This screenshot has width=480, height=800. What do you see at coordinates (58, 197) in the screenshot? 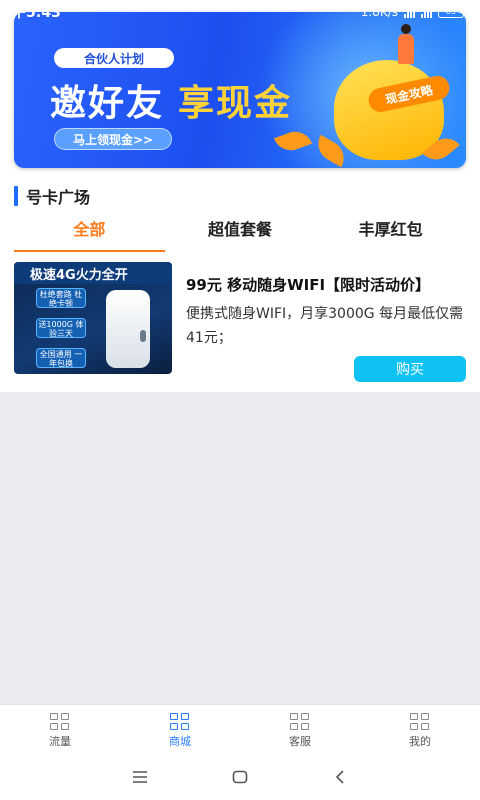
I see `section-title: 号卡广场` at bounding box center [58, 197].